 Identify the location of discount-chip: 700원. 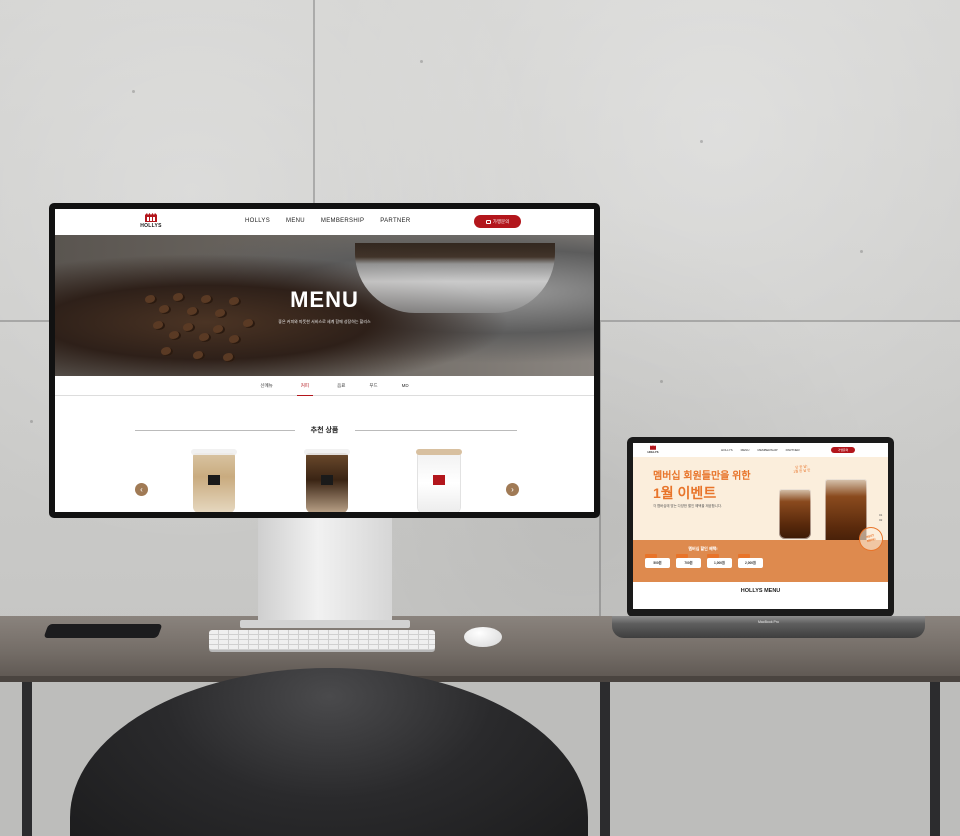
(688, 561).